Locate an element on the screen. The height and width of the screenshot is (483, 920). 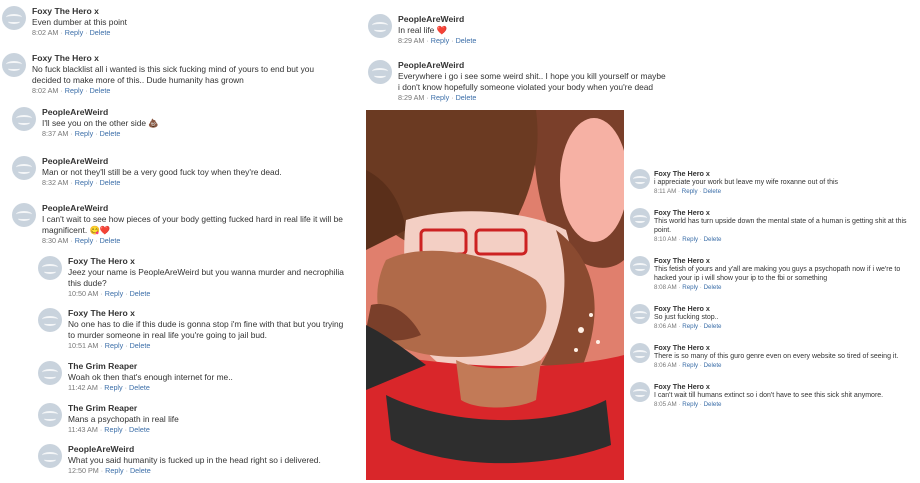
comment-text: I'll see you on the other side is located at coordinates (94, 122).